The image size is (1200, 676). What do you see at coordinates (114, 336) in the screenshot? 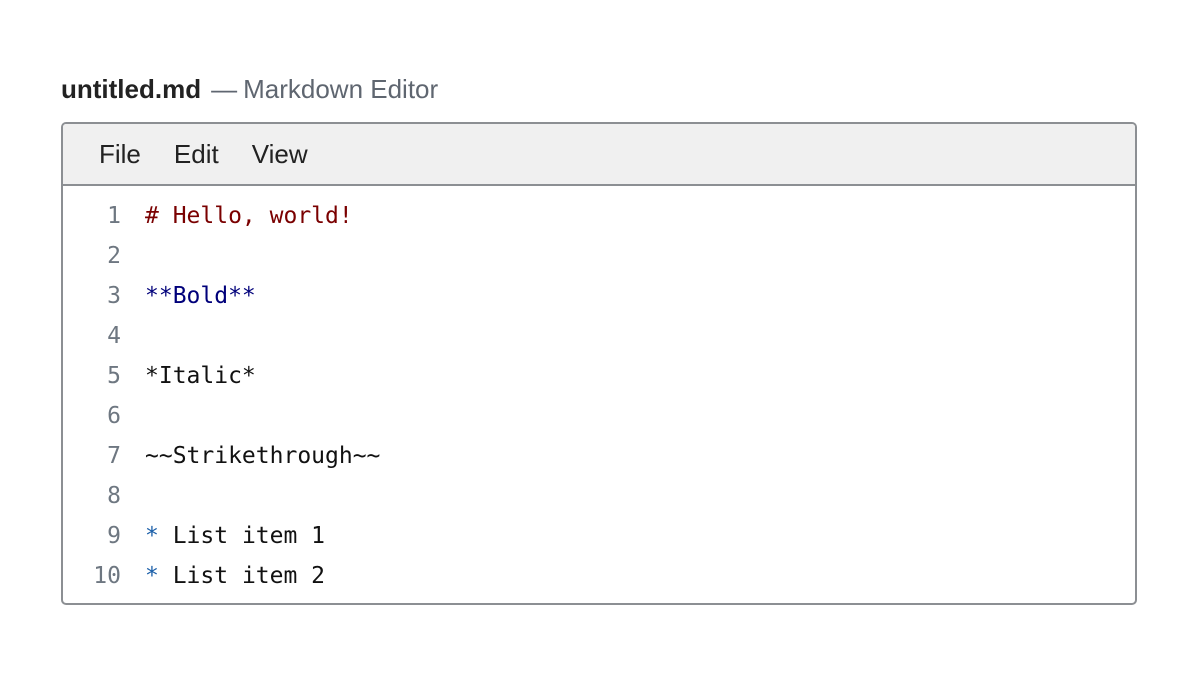
I see `line-number: 4` at bounding box center [114, 336].